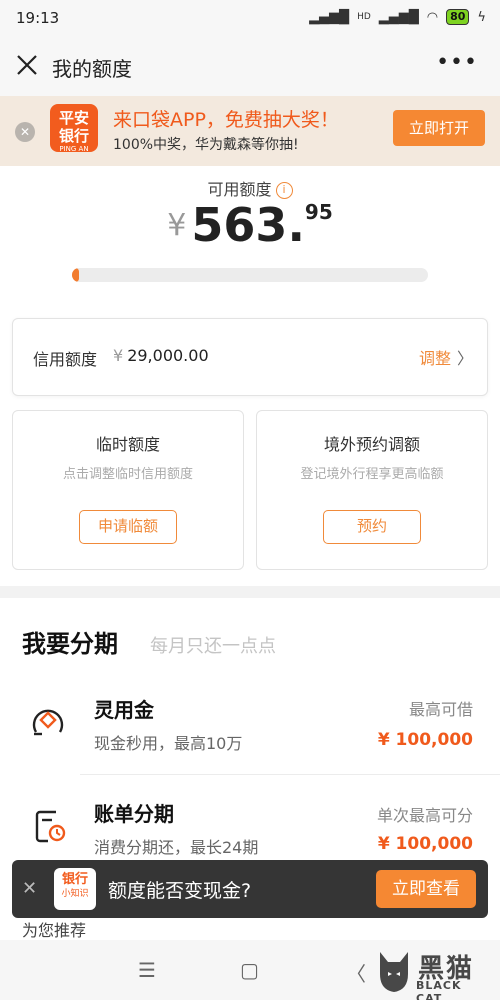  What do you see at coordinates (372, 474) in the screenshot?
I see `overseas-credit-subtitle: 登记境外行程享更高临额` at bounding box center [372, 474].